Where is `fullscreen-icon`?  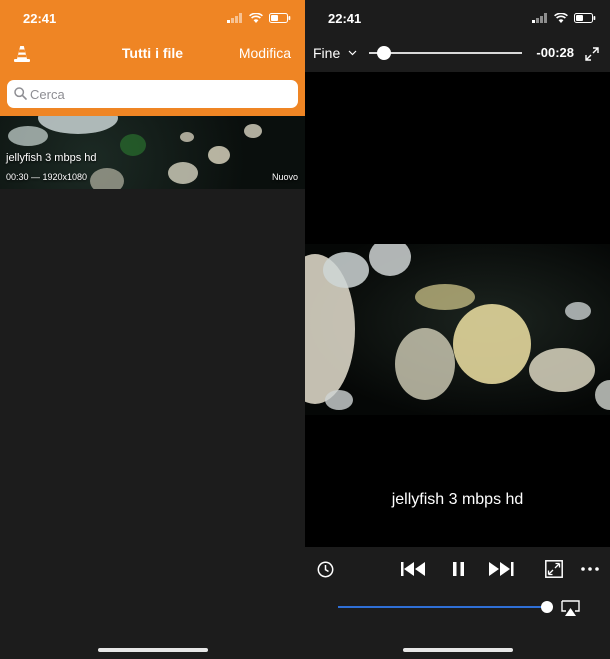
fullscreen-icon is located at coordinates (592, 54).